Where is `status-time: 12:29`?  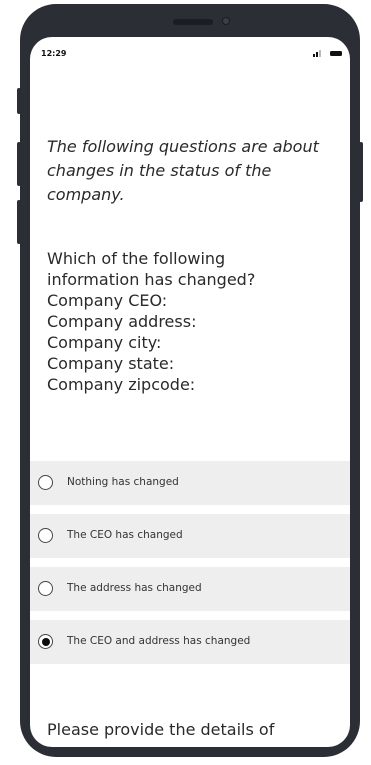 status-time: 12:29 is located at coordinates (54, 53).